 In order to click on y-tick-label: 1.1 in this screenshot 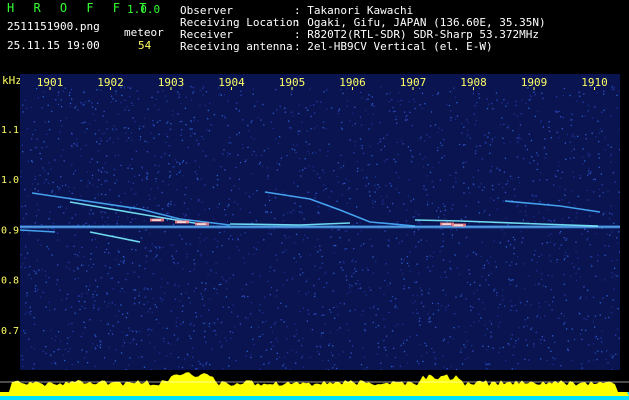, I will do `click(10, 130)`.